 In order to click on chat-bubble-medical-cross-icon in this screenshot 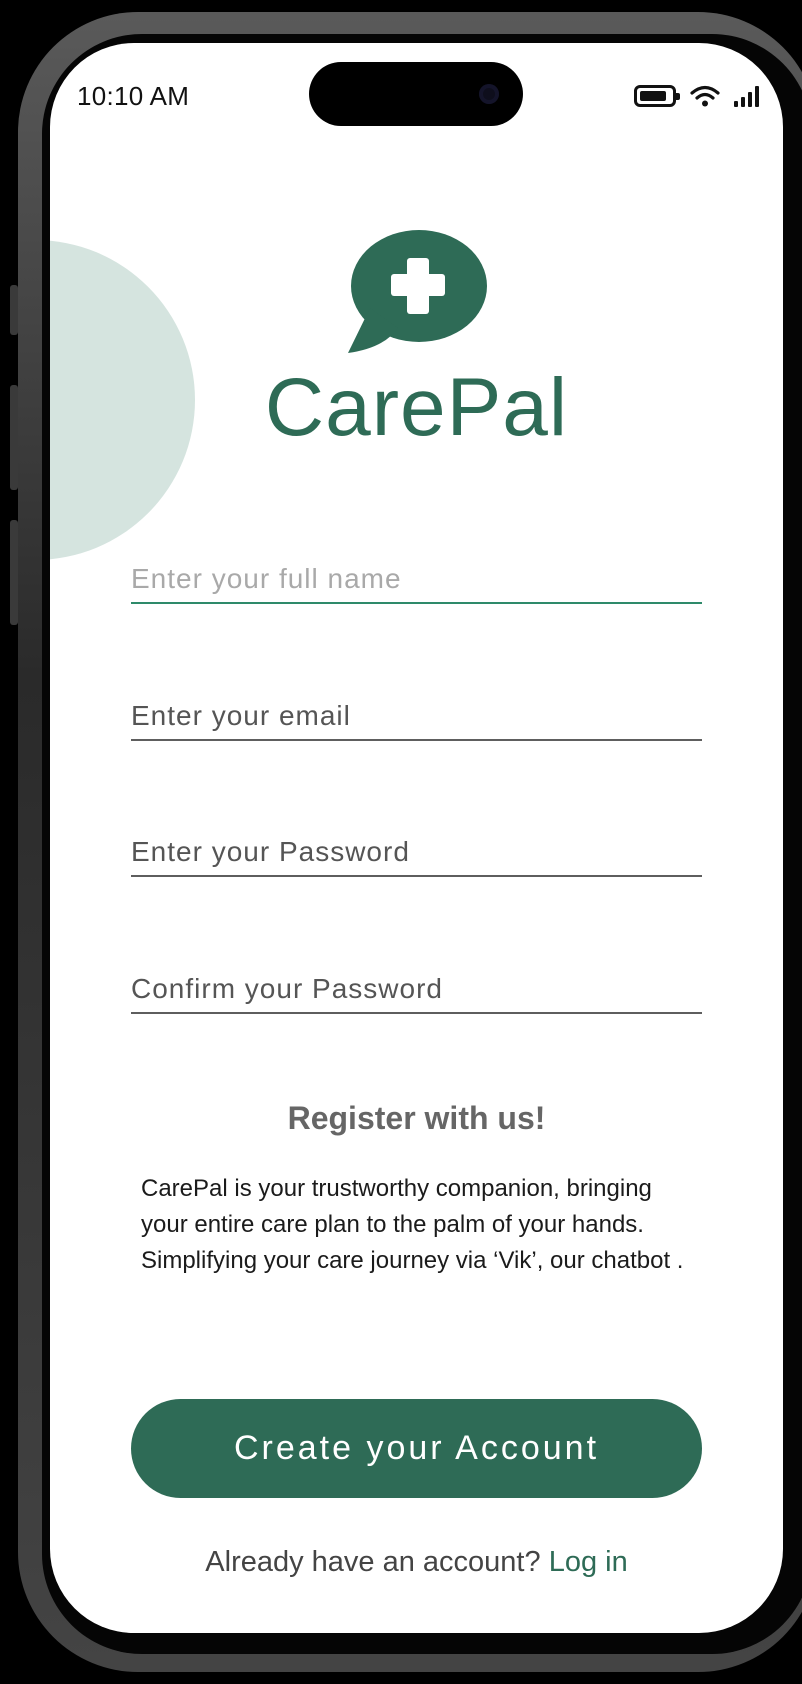, I will do `click(417, 291)`.